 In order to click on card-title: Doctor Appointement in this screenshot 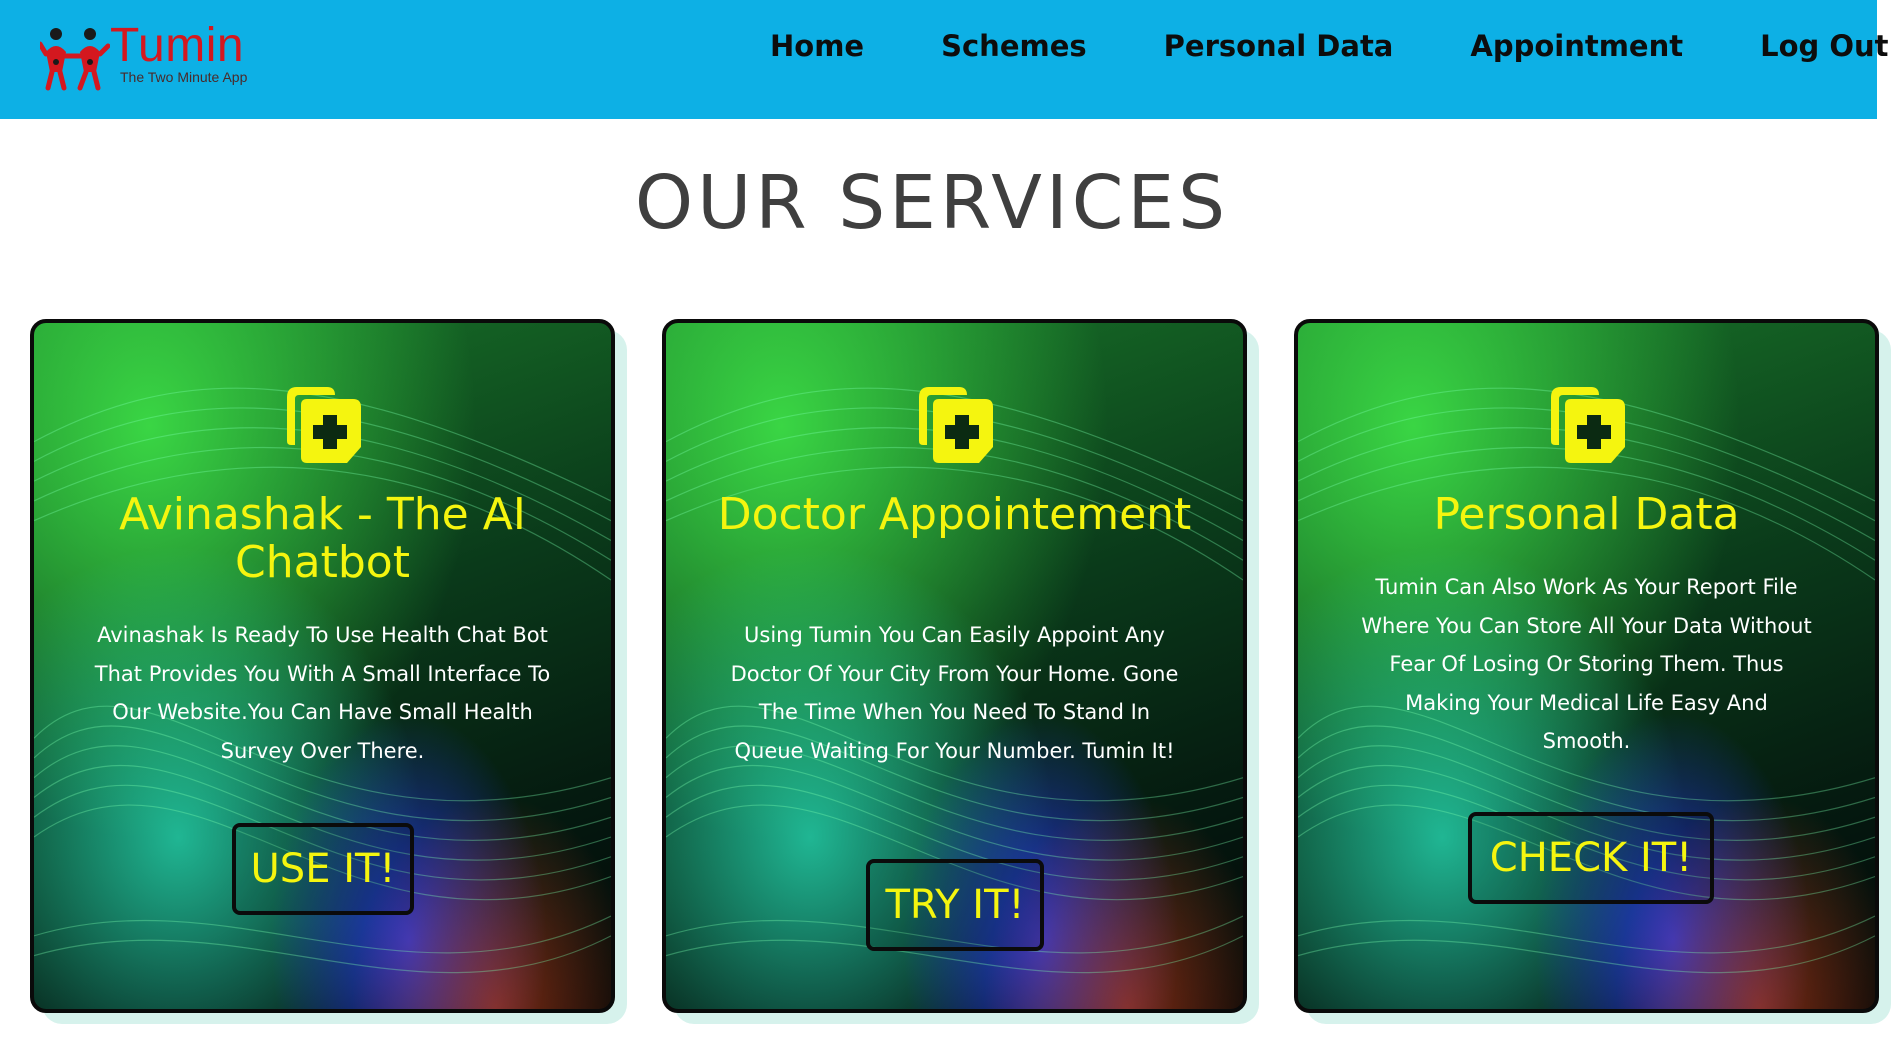, I will do `click(954, 514)`.